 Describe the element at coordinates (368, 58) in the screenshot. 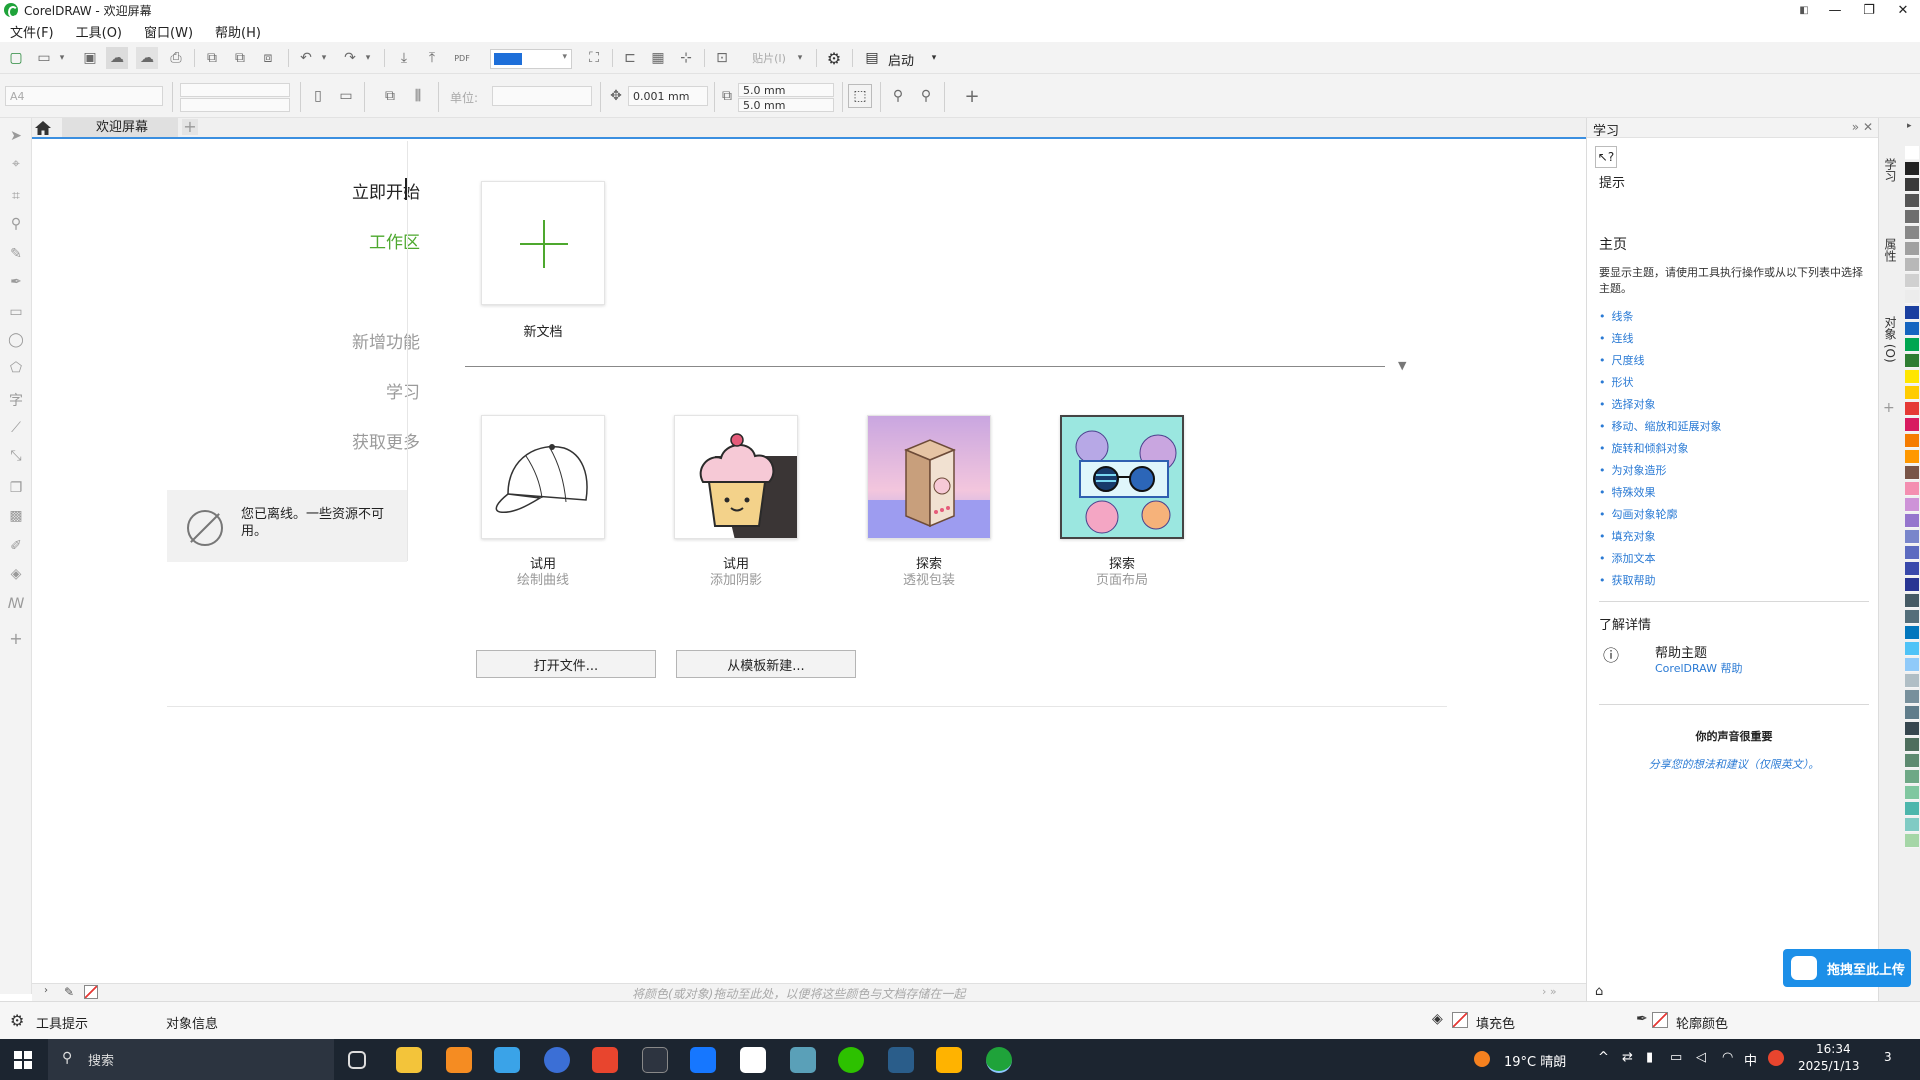

I see `redo-dropdown-icon: ▾` at that location.